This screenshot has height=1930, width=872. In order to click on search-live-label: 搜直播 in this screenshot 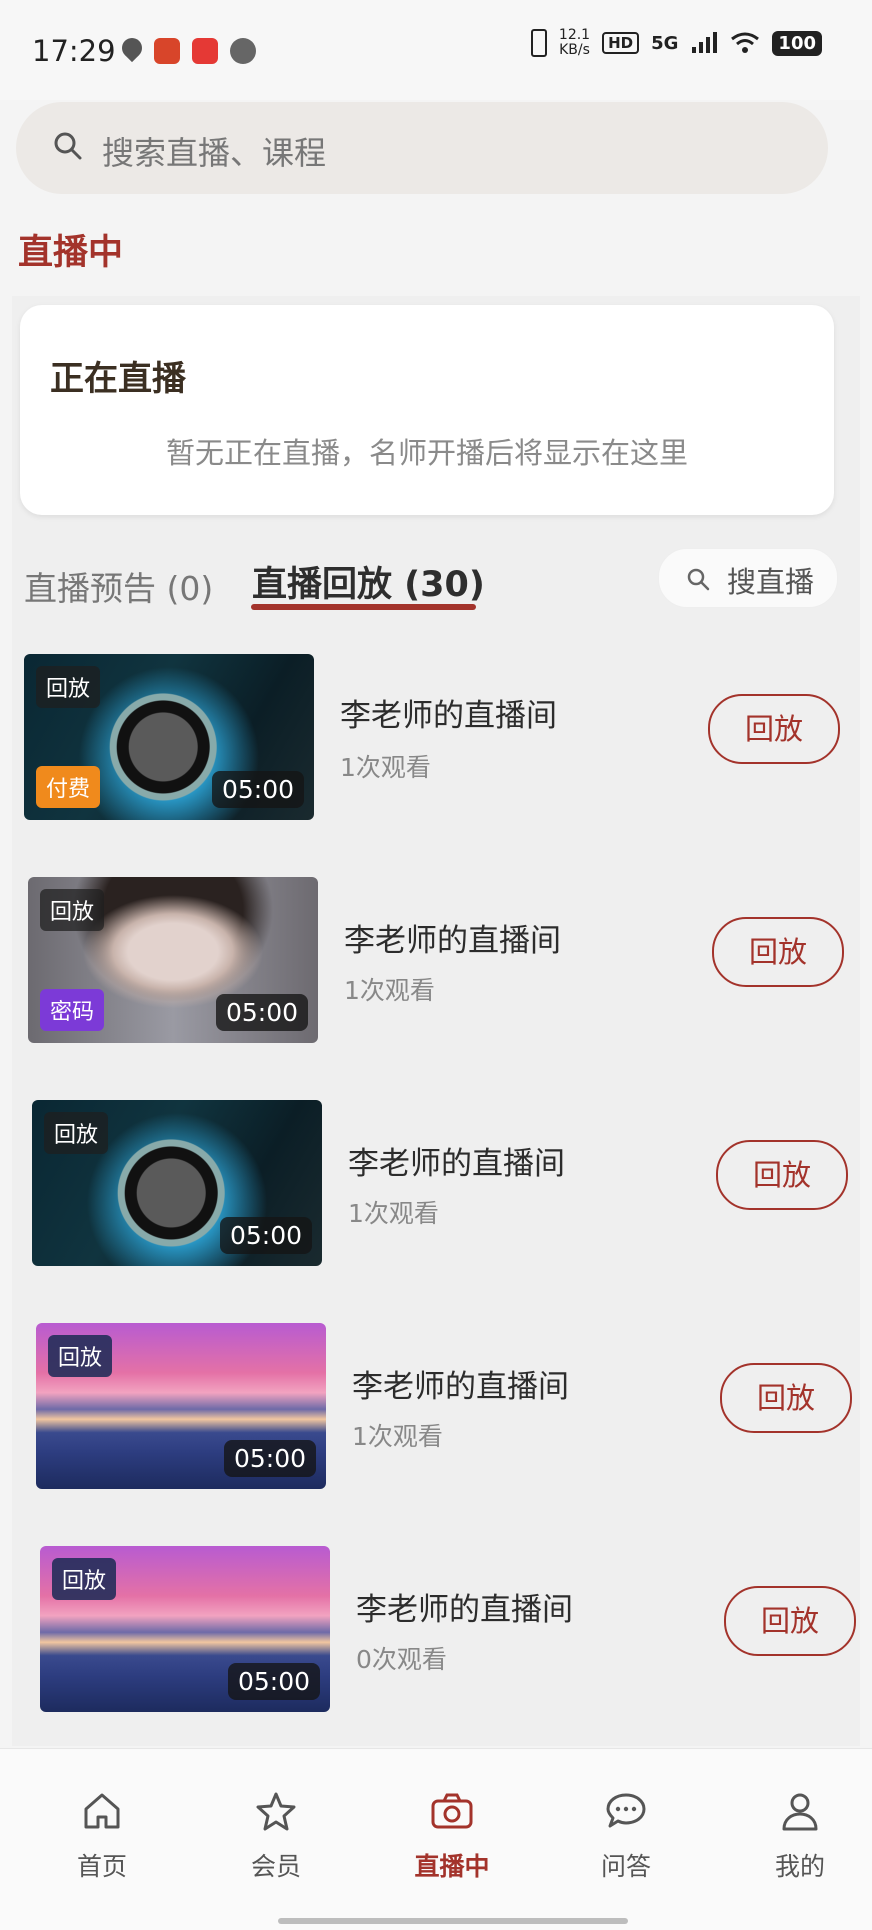, I will do `click(771, 582)`.